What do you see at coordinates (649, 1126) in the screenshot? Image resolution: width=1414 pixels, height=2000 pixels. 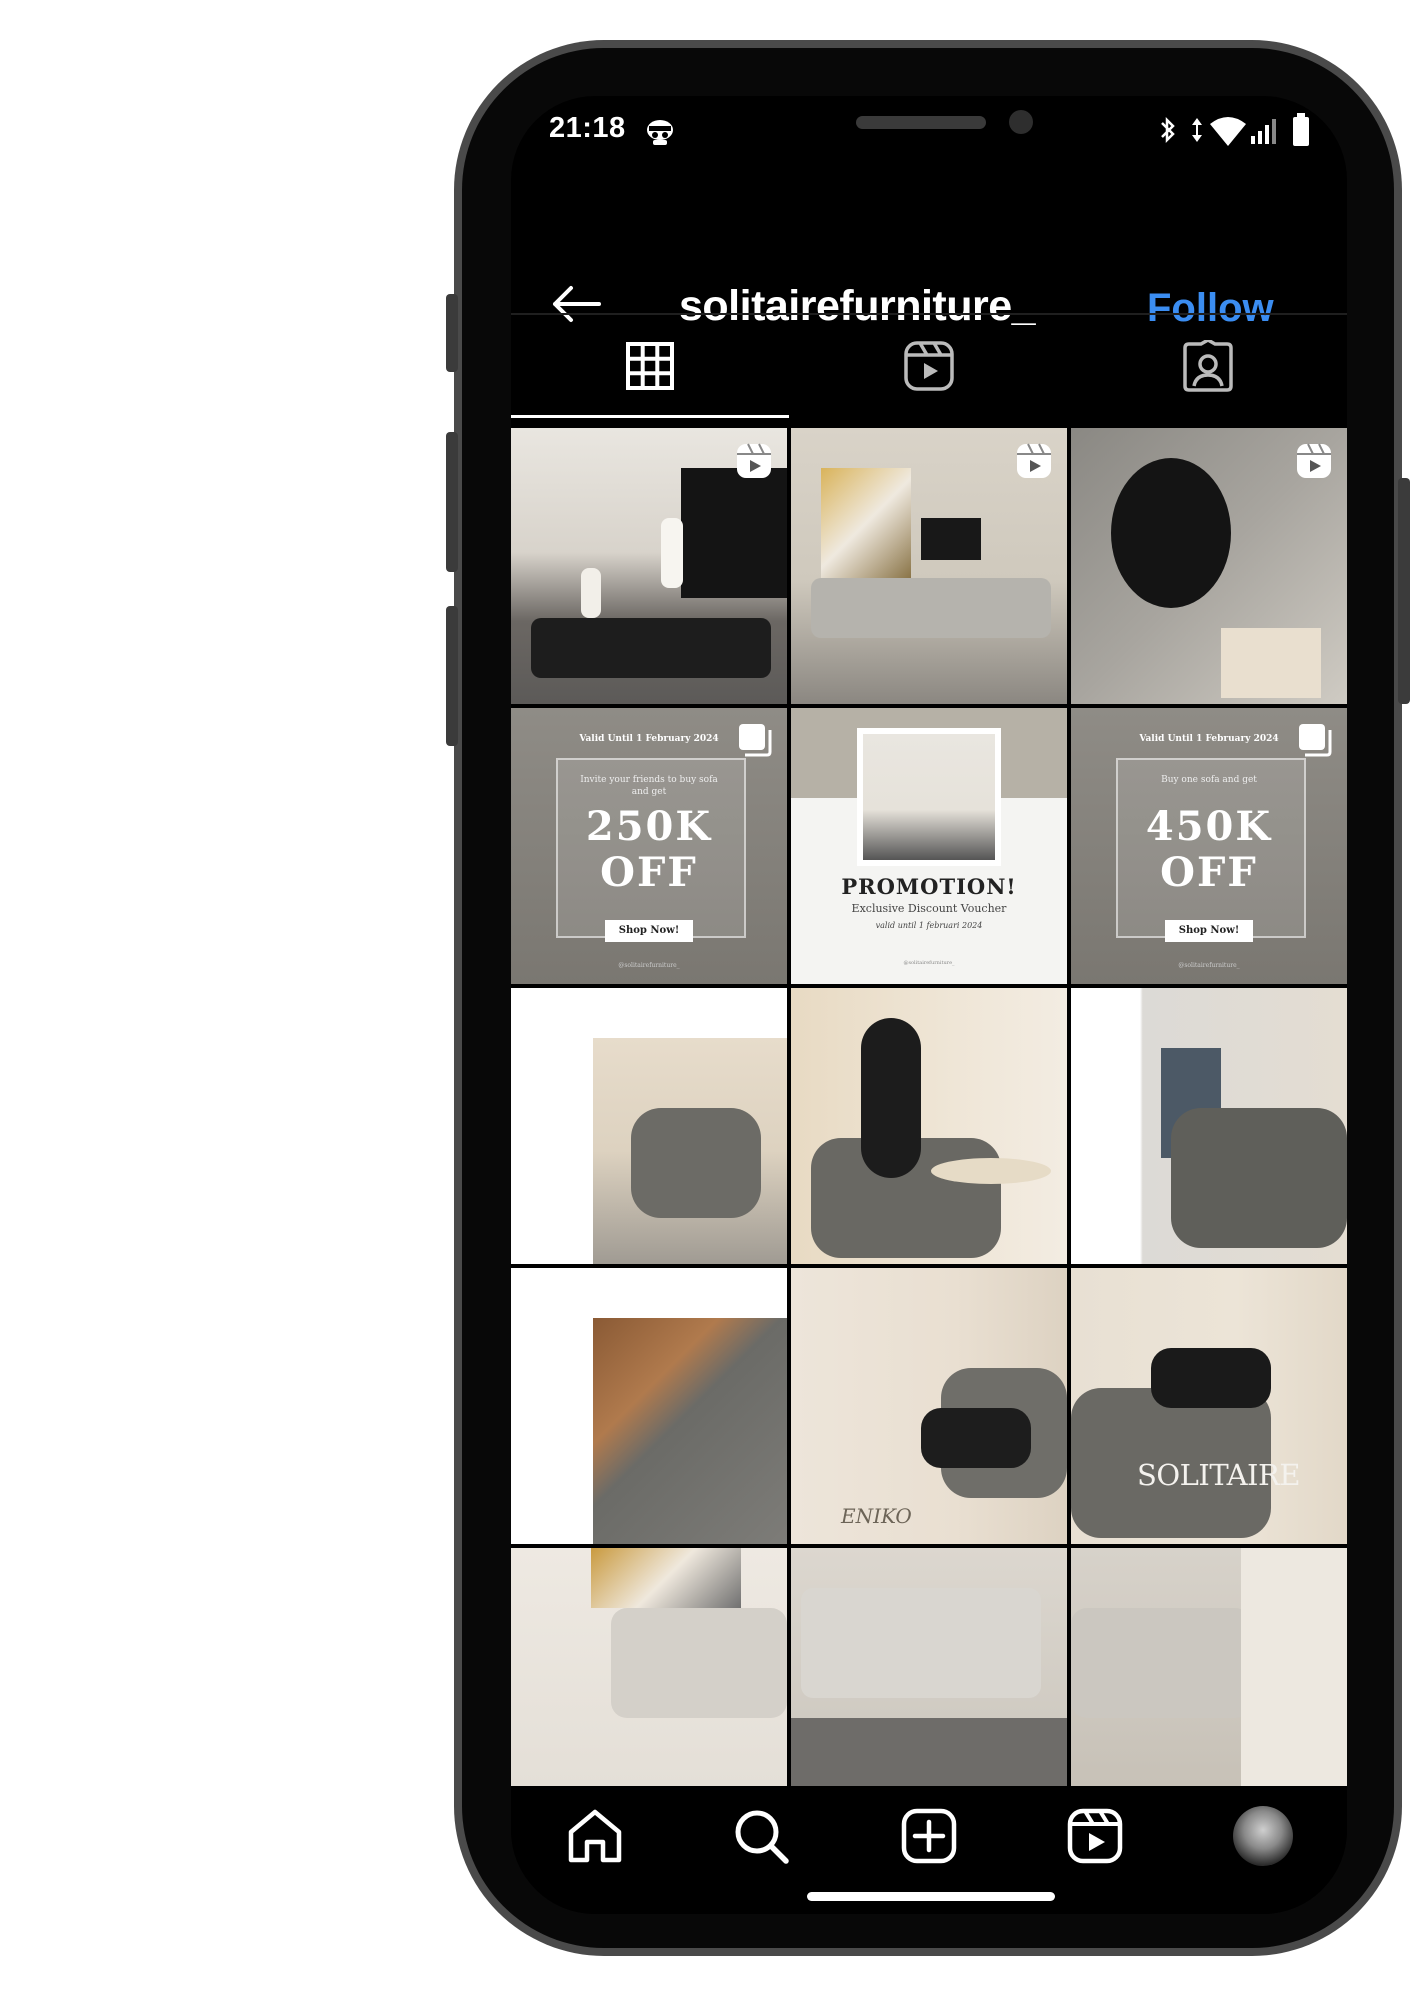 I see `post-tile-armchair-grey` at bounding box center [649, 1126].